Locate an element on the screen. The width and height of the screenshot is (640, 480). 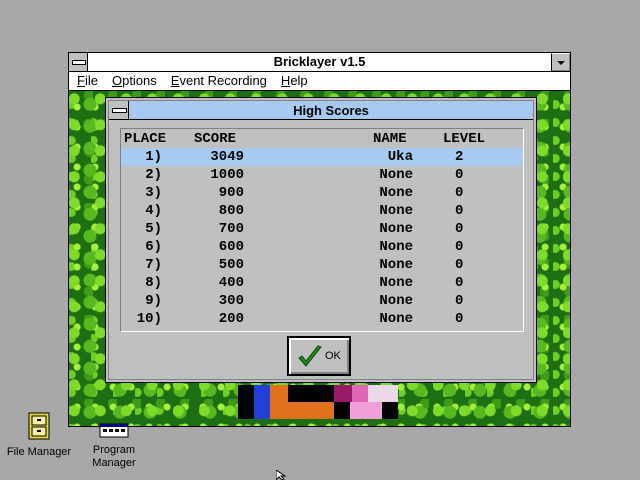
header-place: PLACE is located at coordinates (145, 139).